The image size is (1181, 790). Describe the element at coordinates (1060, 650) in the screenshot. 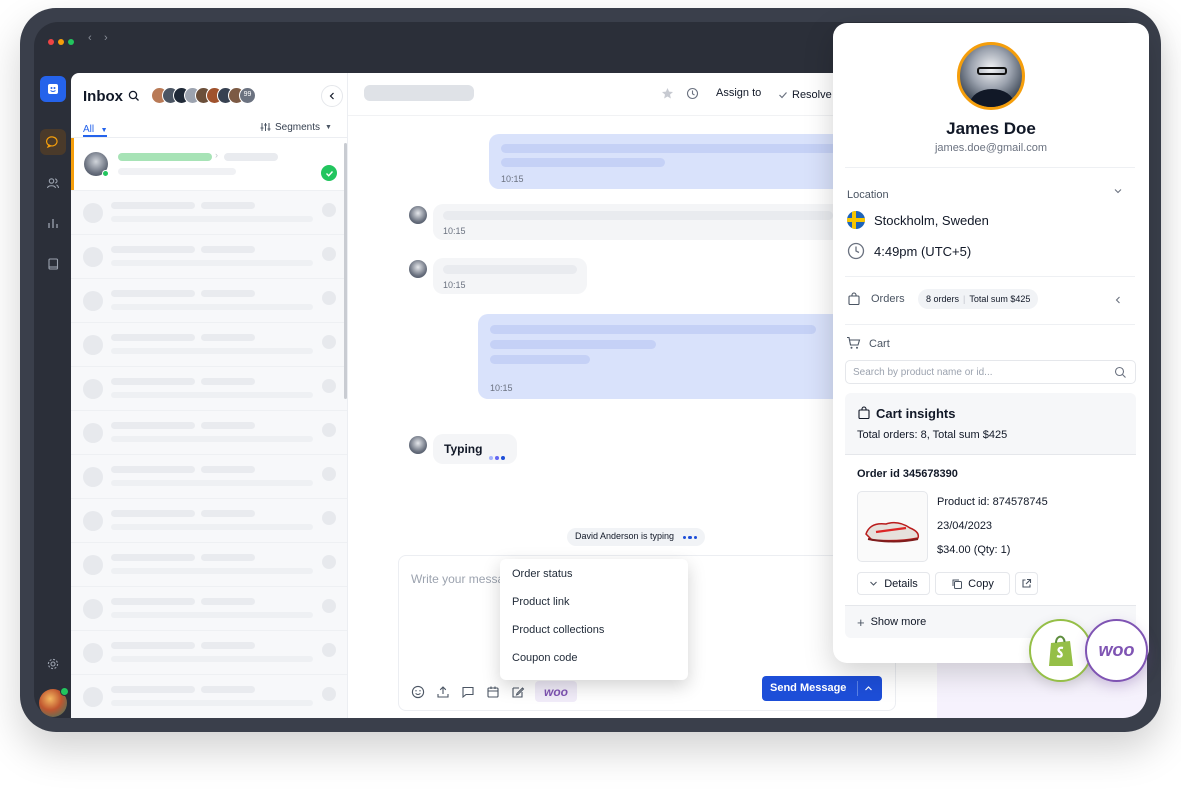

I see `shopify-badge` at that location.